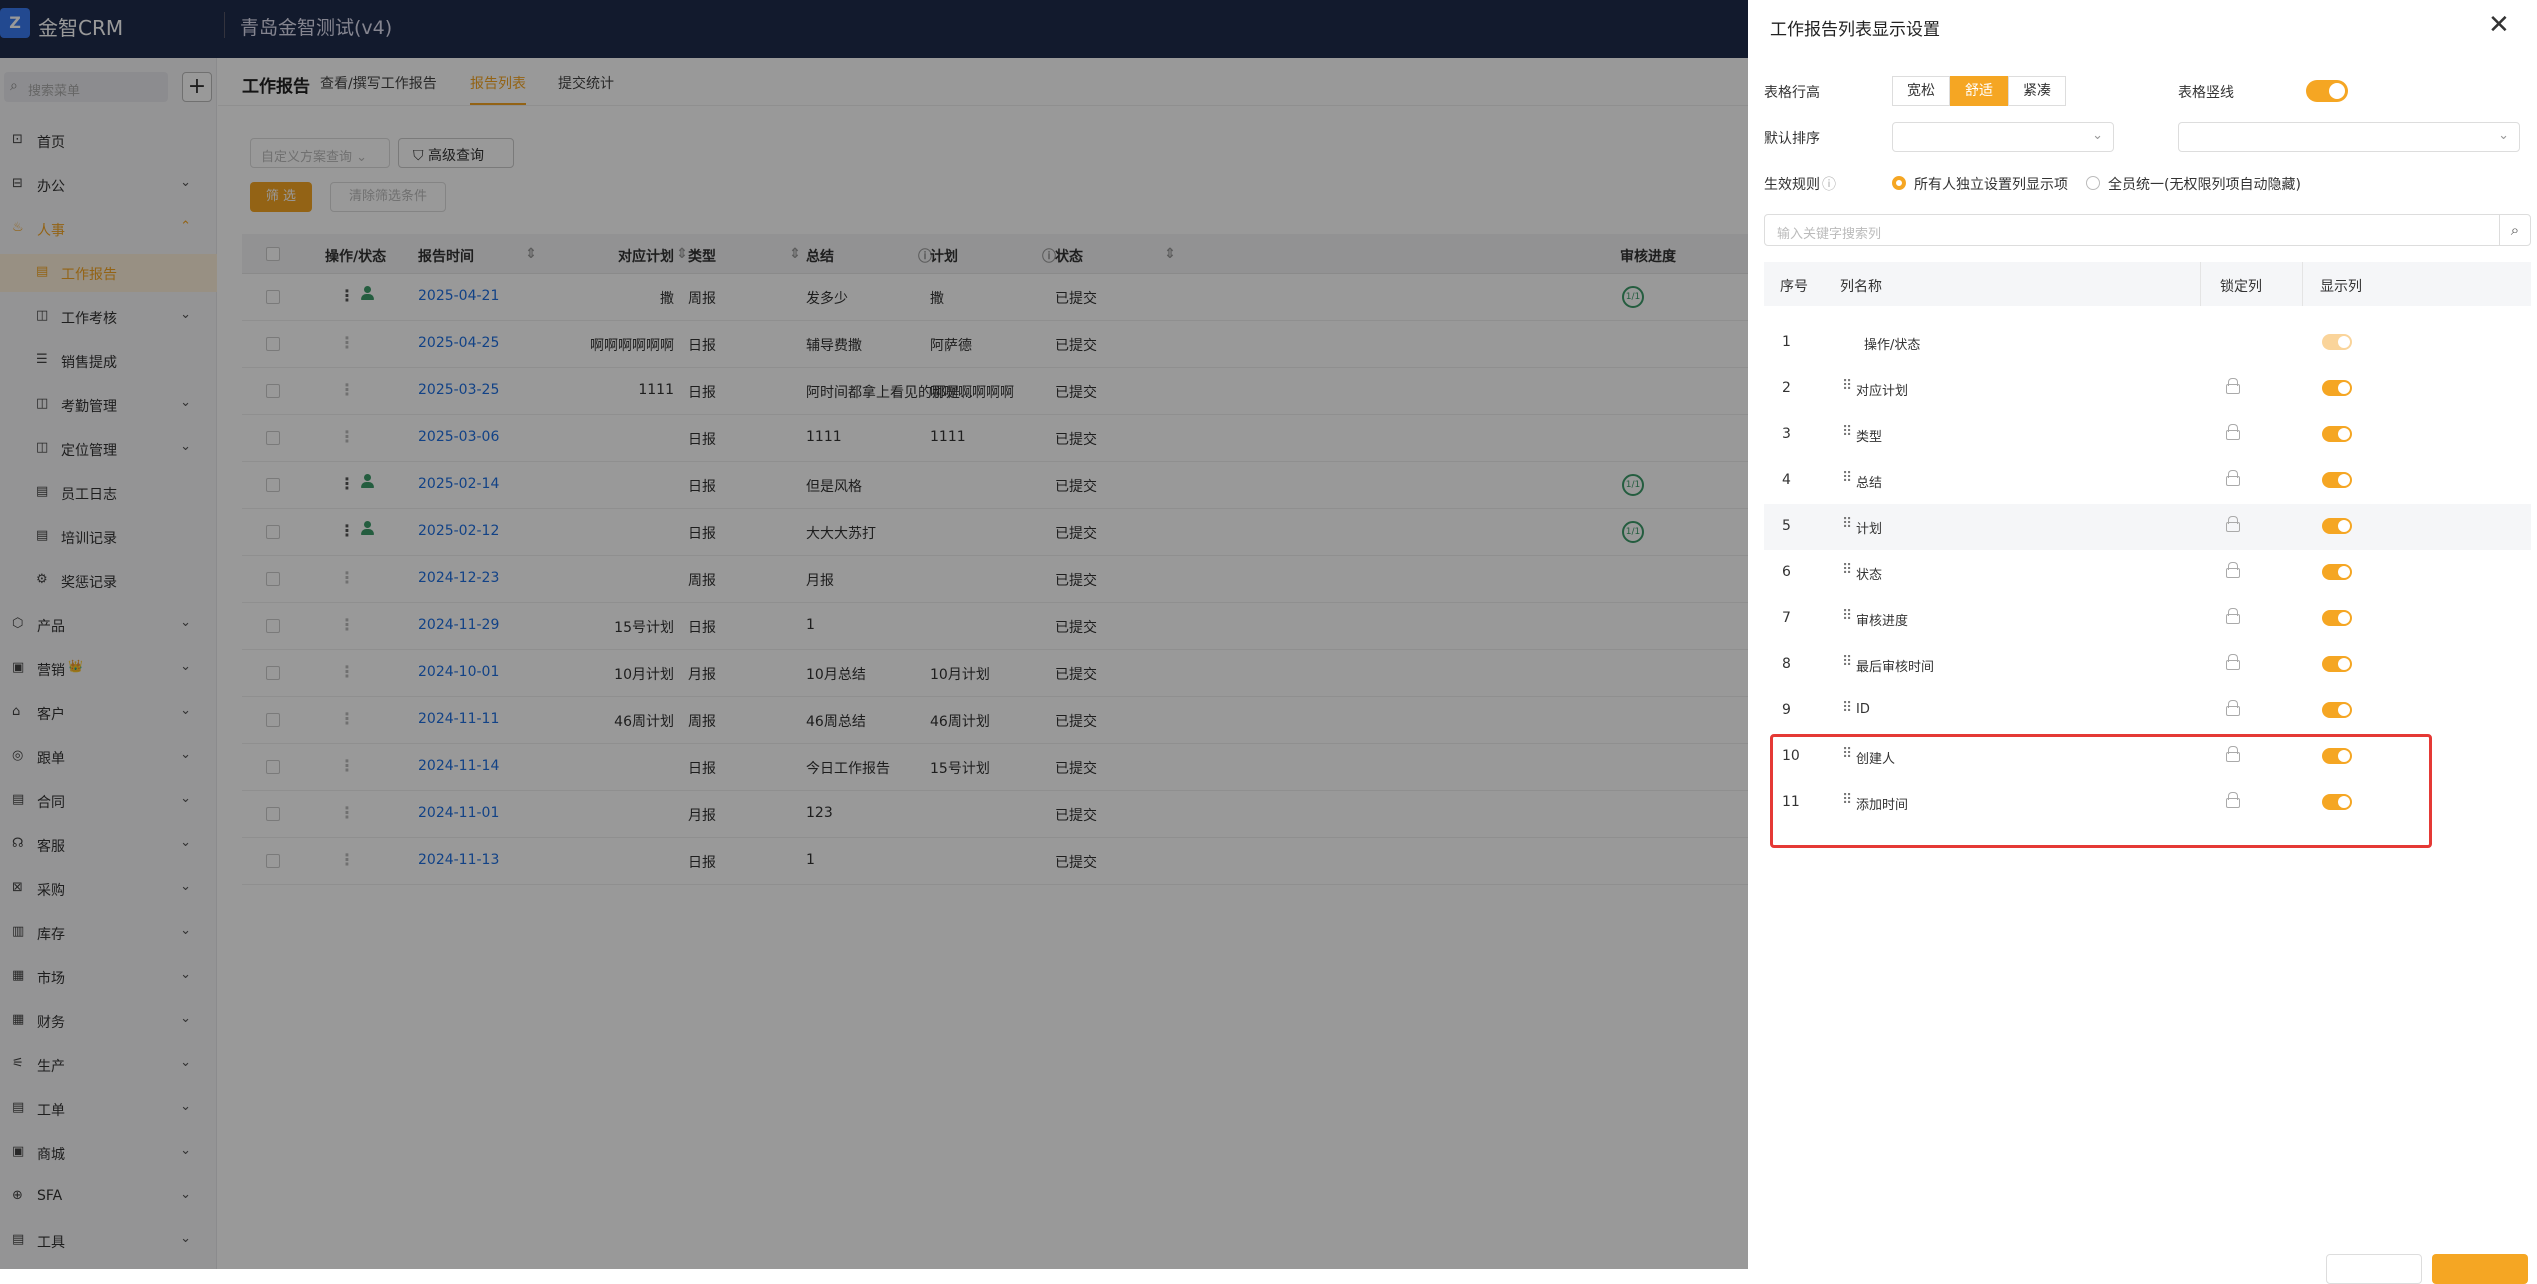 The image size is (2537, 1284). I want to click on header-lock: 锁定列, so click(2241, 287).